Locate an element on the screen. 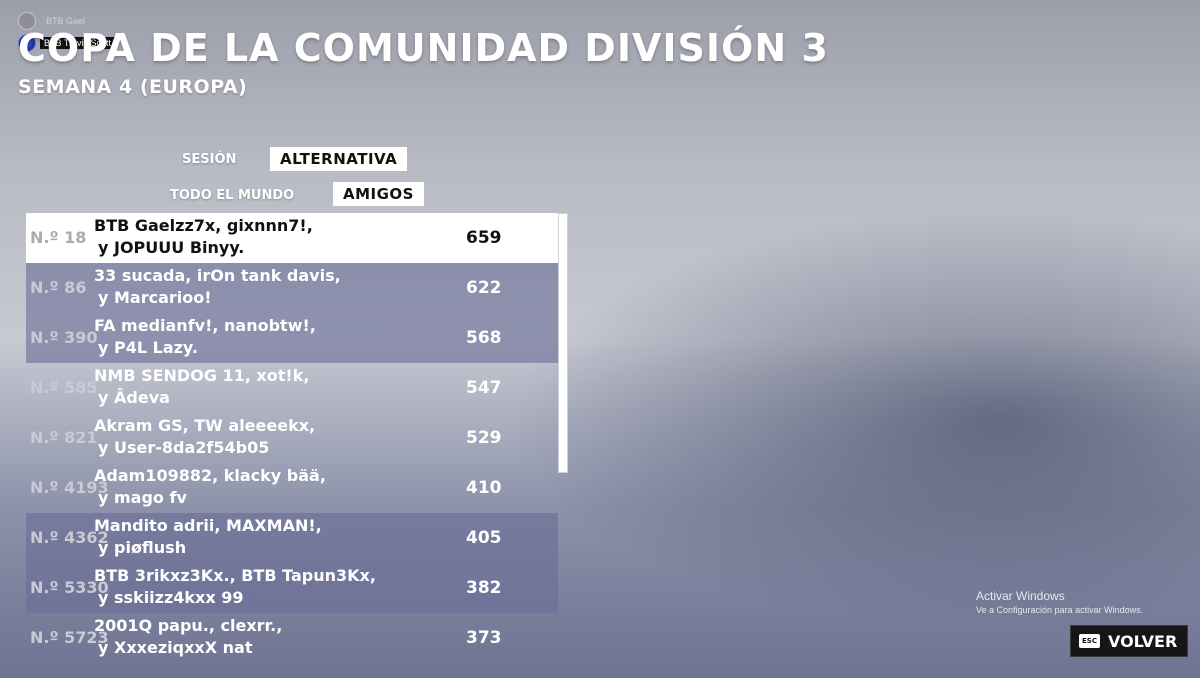 This screenshot has width=1200, height=678. score: 529 is located at coordinates (484, 438).